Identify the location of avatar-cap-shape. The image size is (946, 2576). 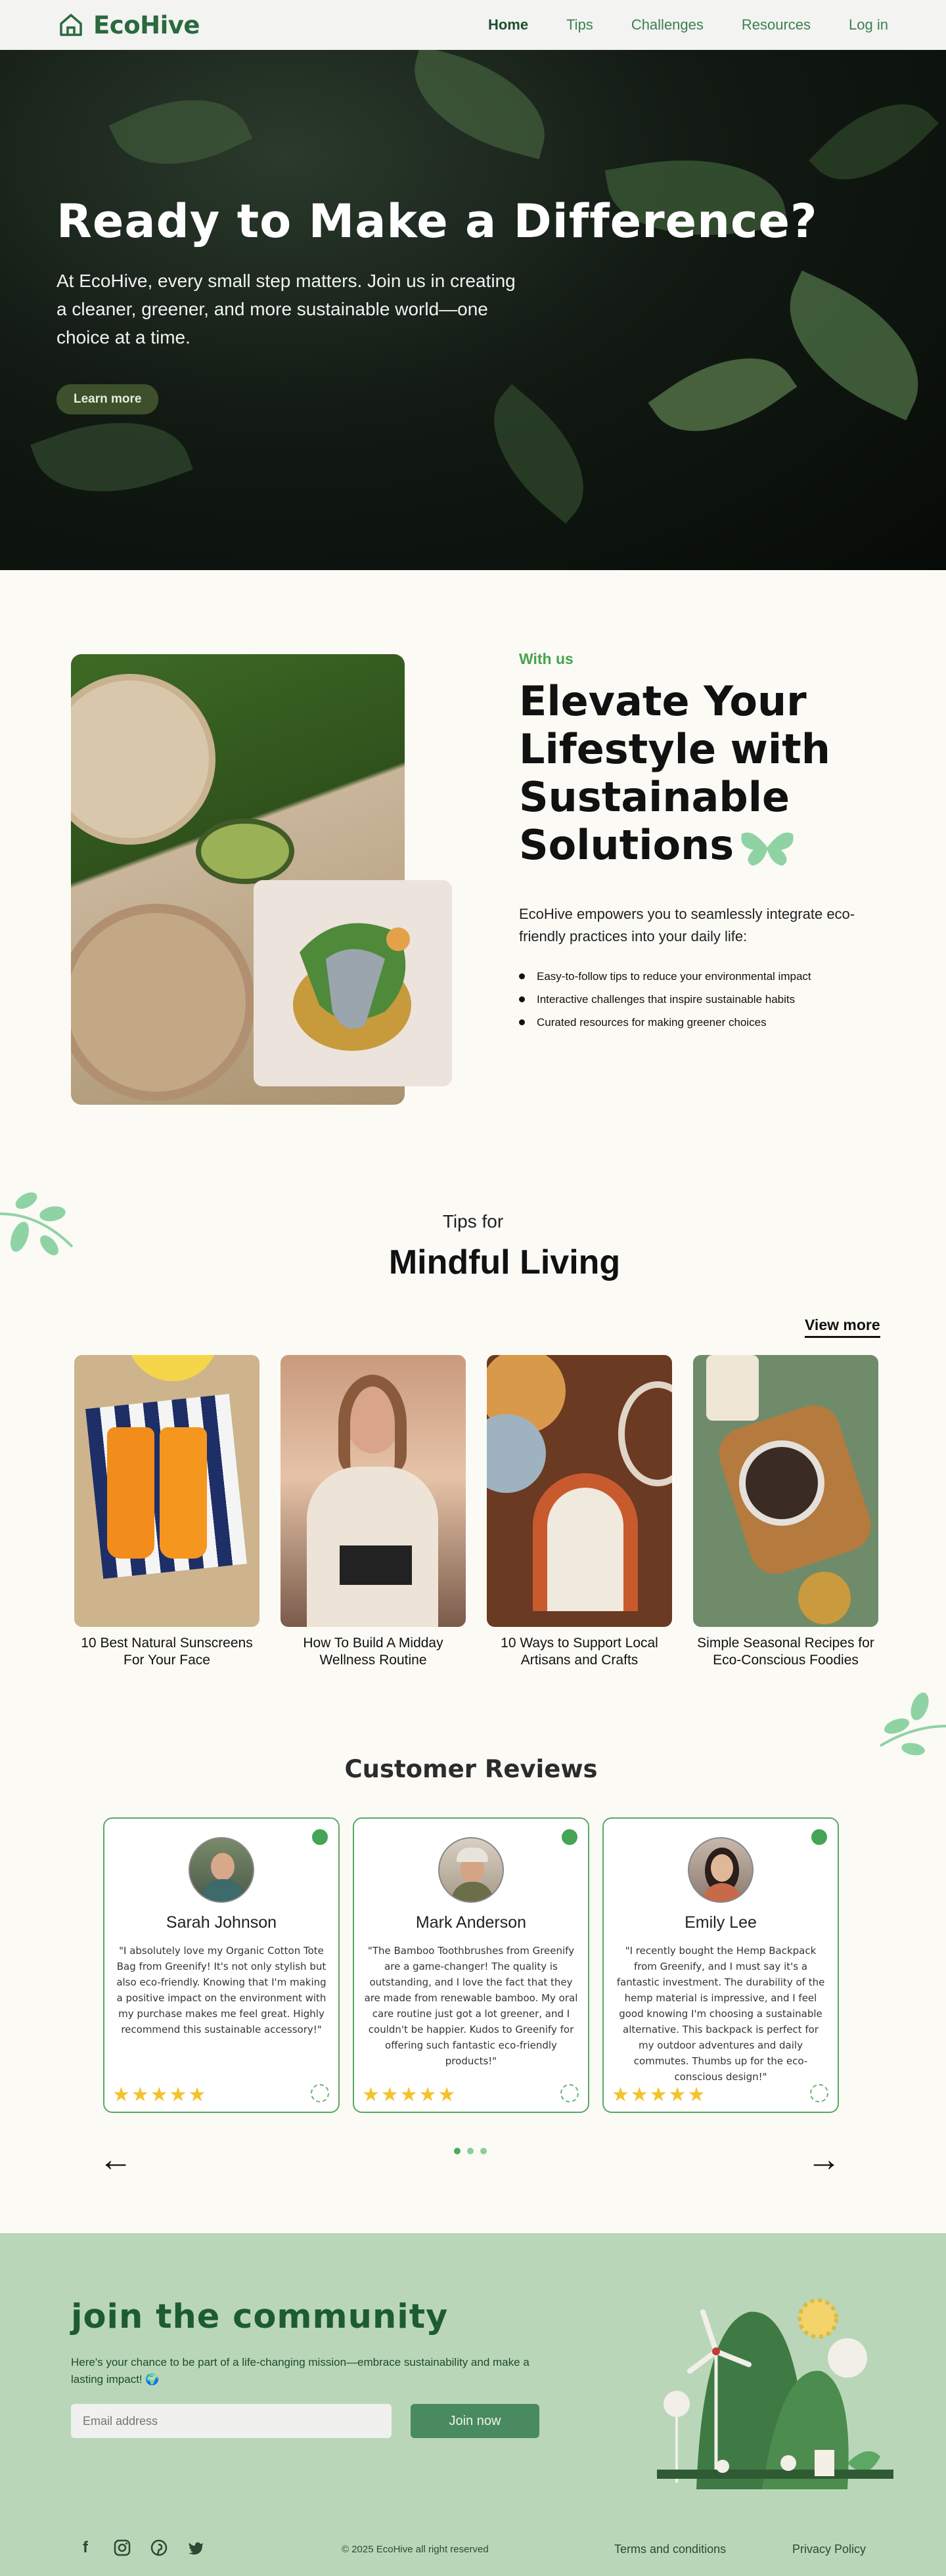
(472, 1855).